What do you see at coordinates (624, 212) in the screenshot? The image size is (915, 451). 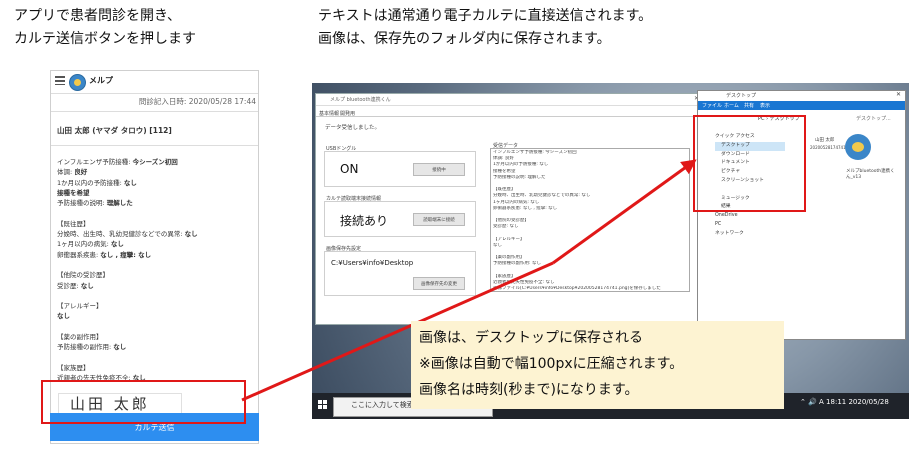 I see `arrow-to-explorer` at bounding box center [624, 212].